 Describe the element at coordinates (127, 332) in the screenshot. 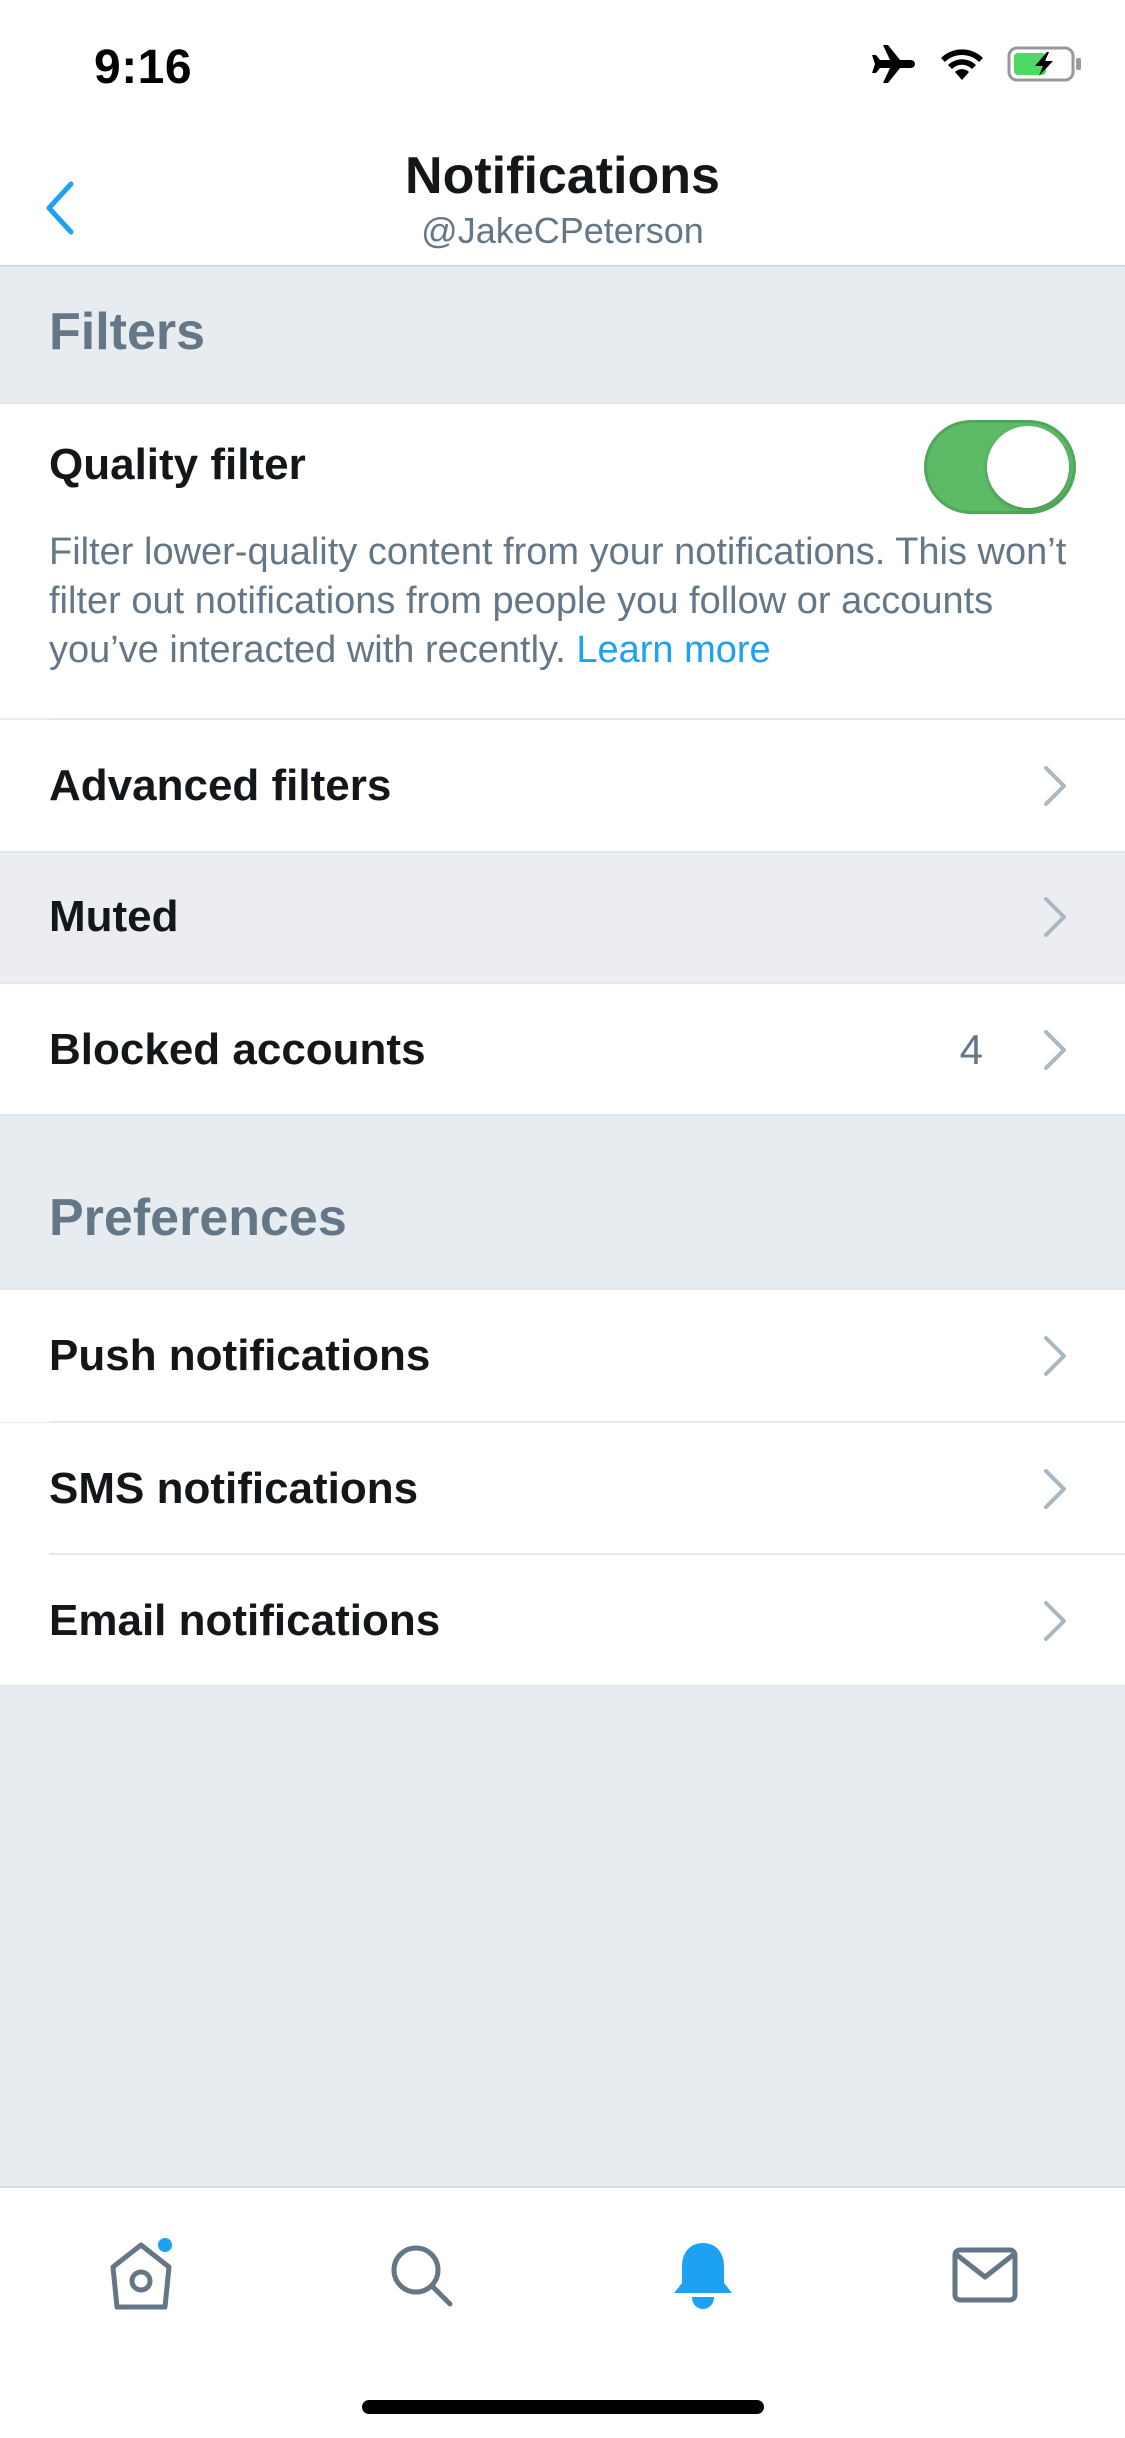

I see `filters-header-label: Filters` at that location.